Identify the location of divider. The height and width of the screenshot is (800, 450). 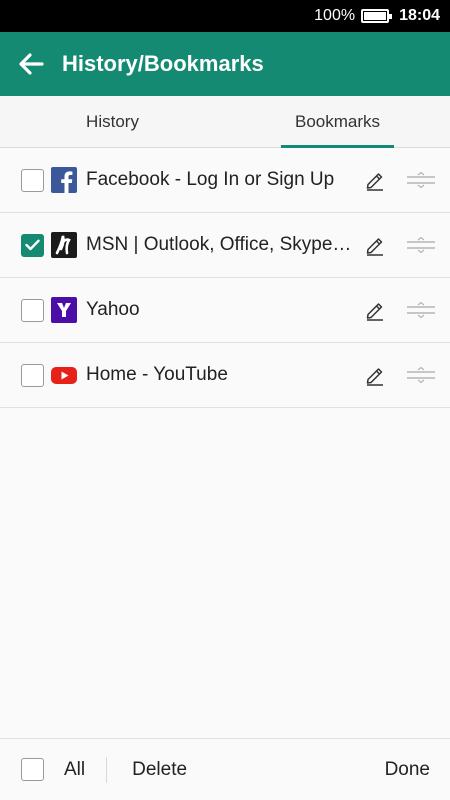
(107, 769).